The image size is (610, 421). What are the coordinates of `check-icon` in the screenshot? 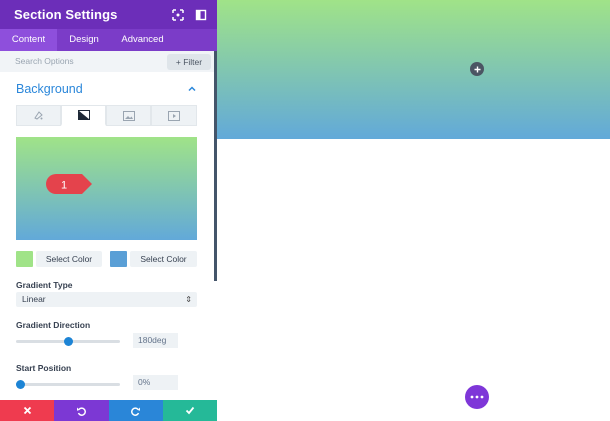 It's located at (190, 410).